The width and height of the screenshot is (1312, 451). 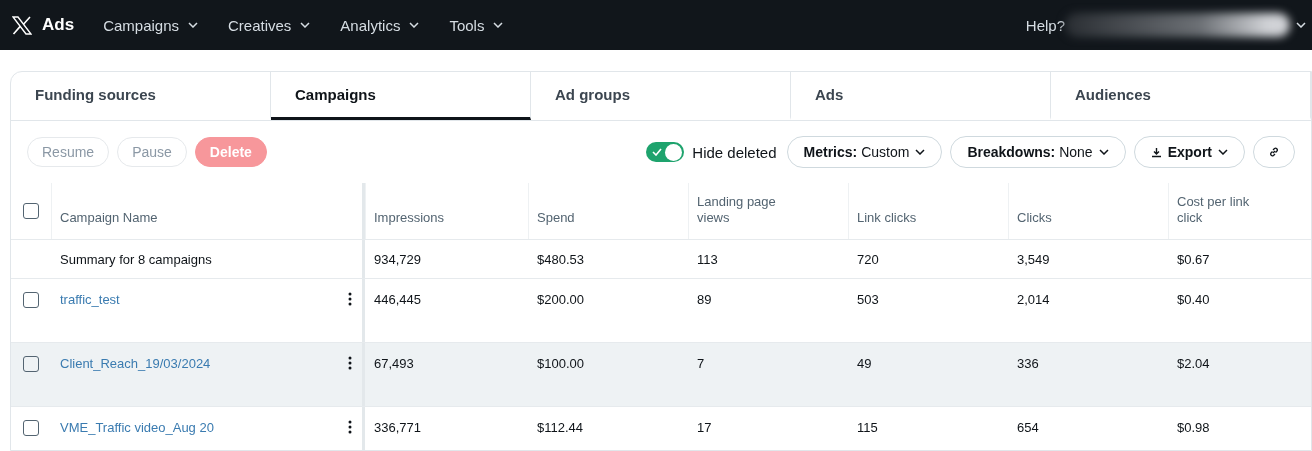 What do you see at coordinates (864, 152) in the screenshot?
I see `dropdown-button: Metrics: Custom` at bounding box center [864, 152].